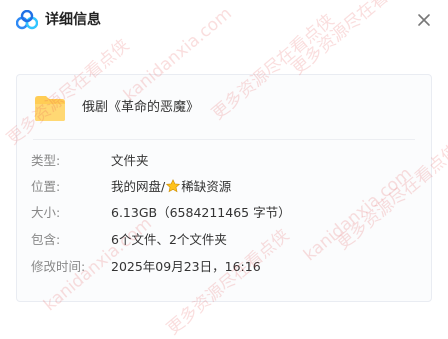 The width and height of the screenshot is (448, 339). What do you see at coordinates (224, 139) in the screenshot?
I see `divider` at bounding box center [224, 139].